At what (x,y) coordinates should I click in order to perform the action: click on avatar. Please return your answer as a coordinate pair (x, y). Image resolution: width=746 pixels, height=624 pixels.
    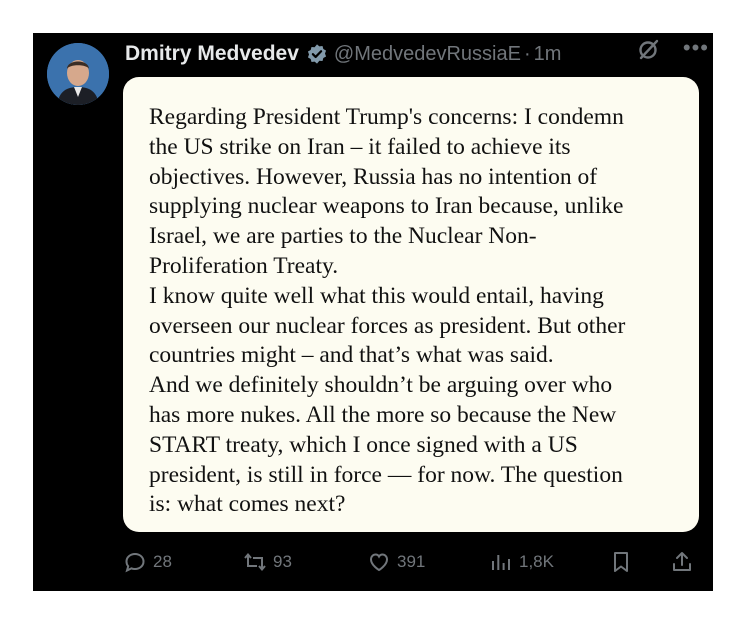
    Looking at the image, I should click on (78, 74).